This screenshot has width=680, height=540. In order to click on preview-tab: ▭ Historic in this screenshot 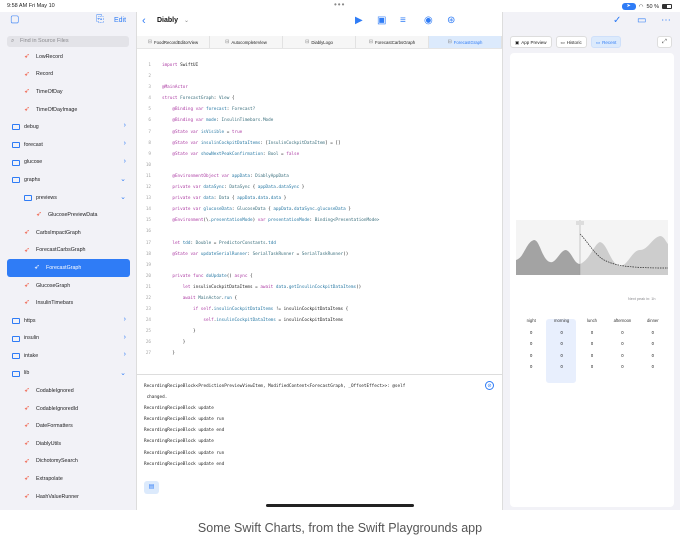, I will do `click(571, 42)`.